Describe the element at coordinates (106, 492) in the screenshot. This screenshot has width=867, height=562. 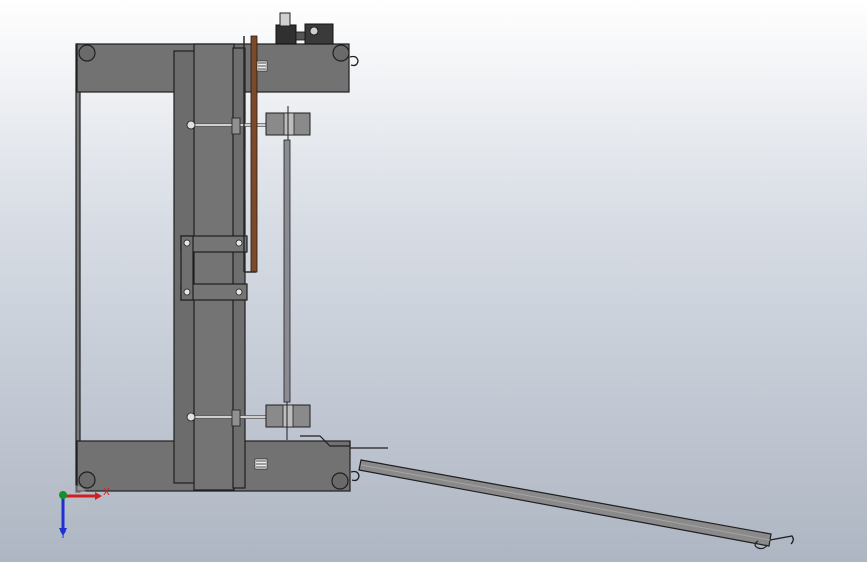
I see `x-axis-label: X` at that location.